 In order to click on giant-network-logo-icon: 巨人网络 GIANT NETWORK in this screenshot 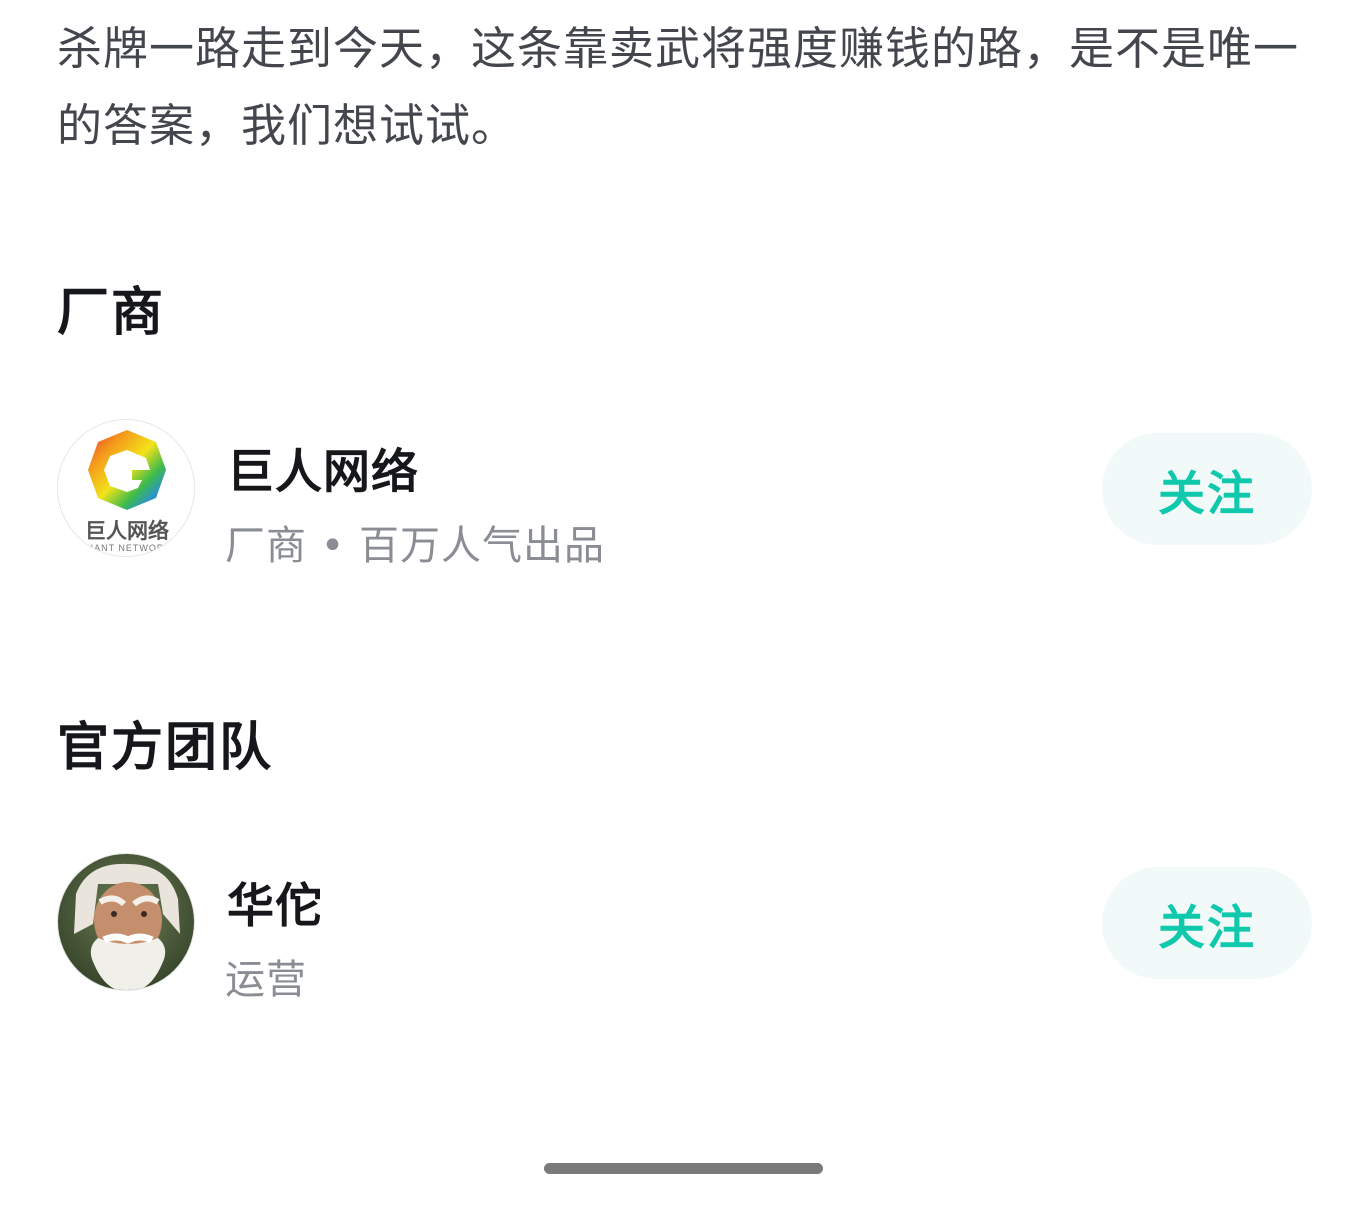, I will do `click(126, 488)`.